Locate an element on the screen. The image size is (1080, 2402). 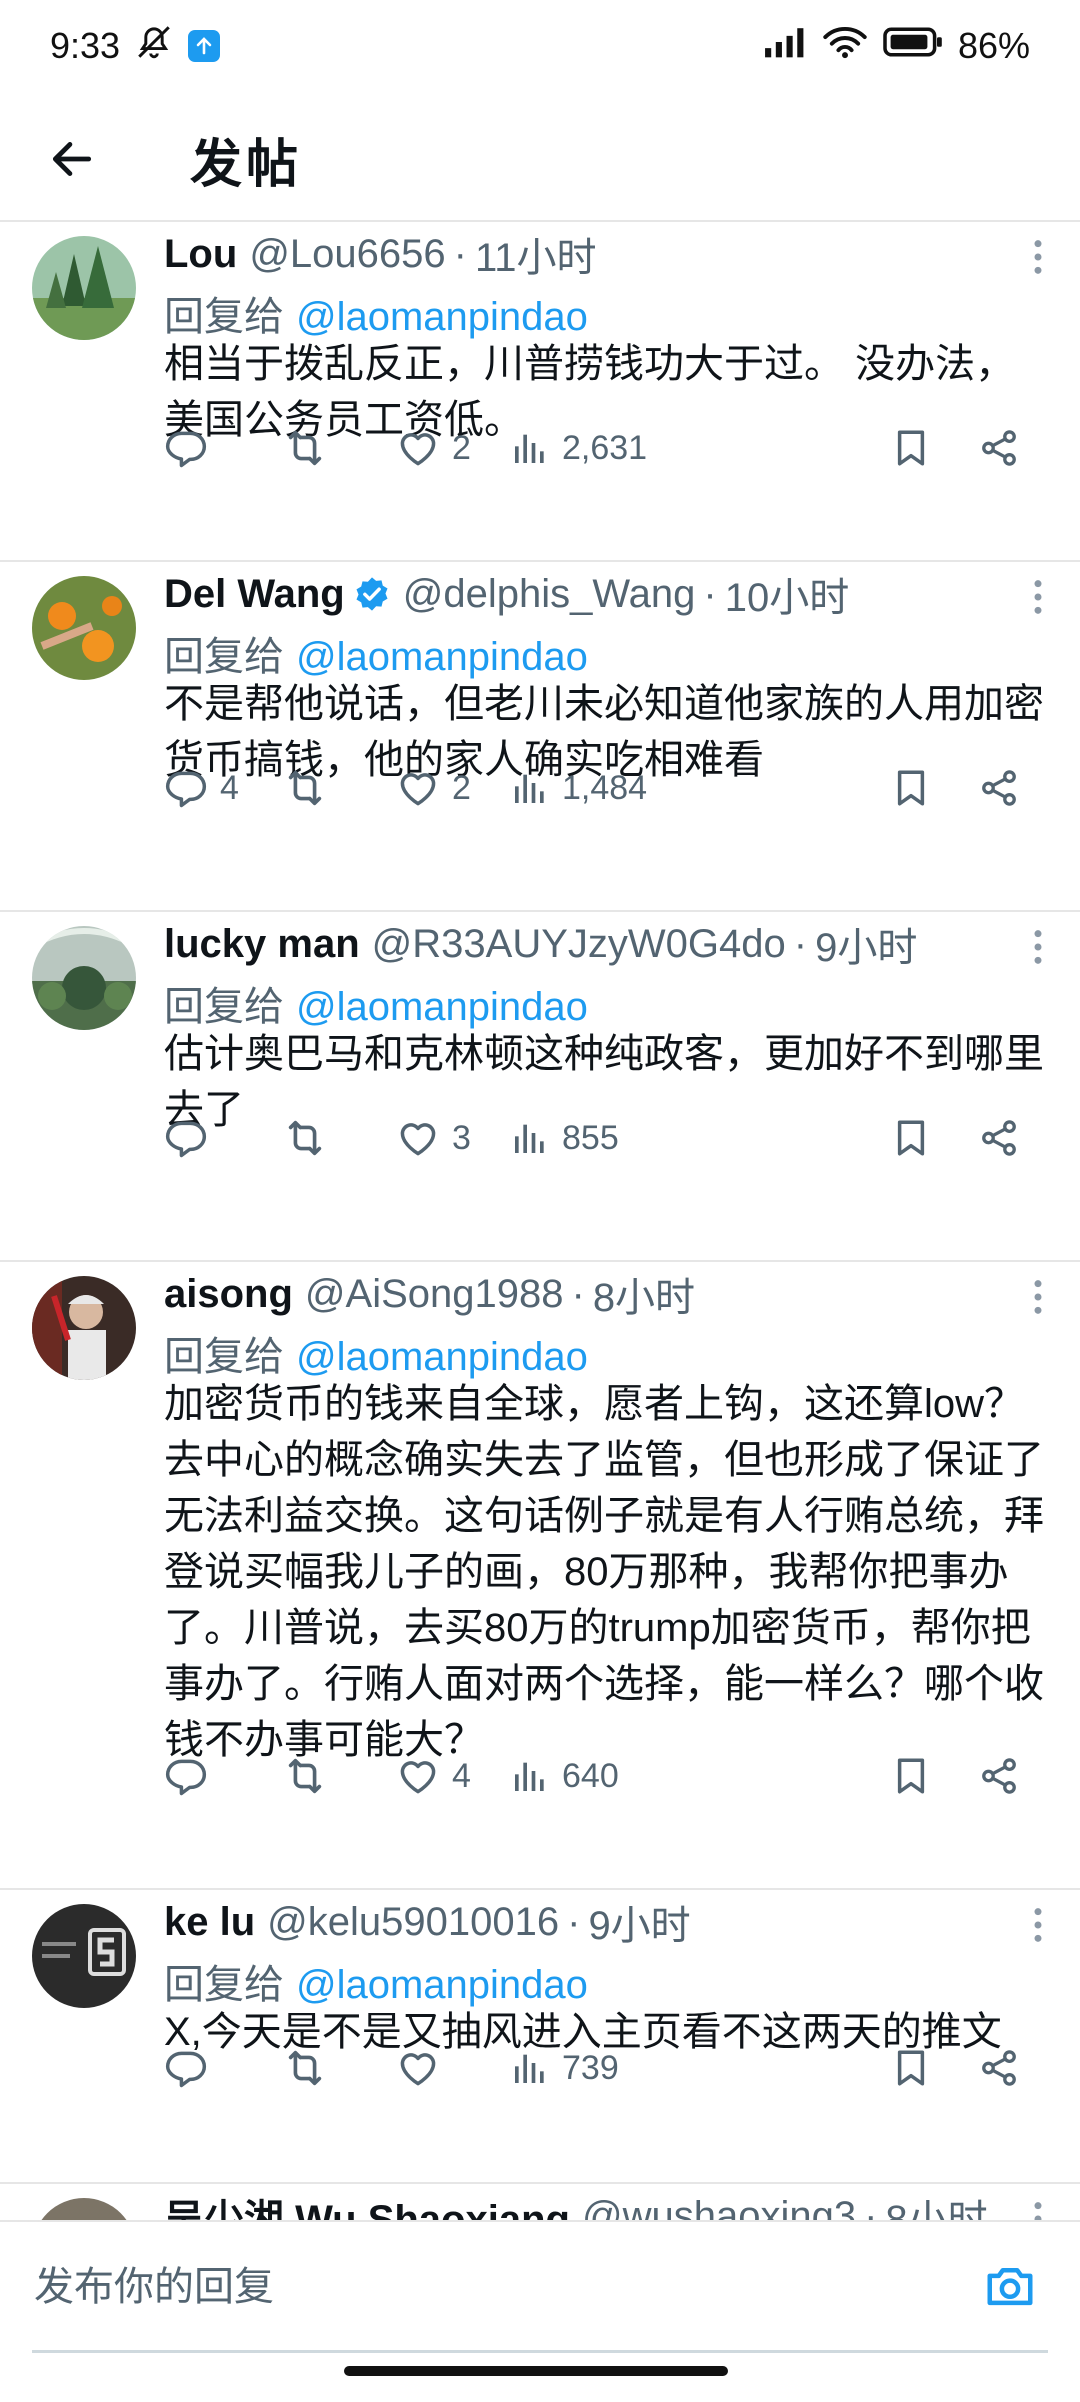
tweet-header: Del Wang @delphis_Wang · 10小时 is located at coordinates (577, 594).